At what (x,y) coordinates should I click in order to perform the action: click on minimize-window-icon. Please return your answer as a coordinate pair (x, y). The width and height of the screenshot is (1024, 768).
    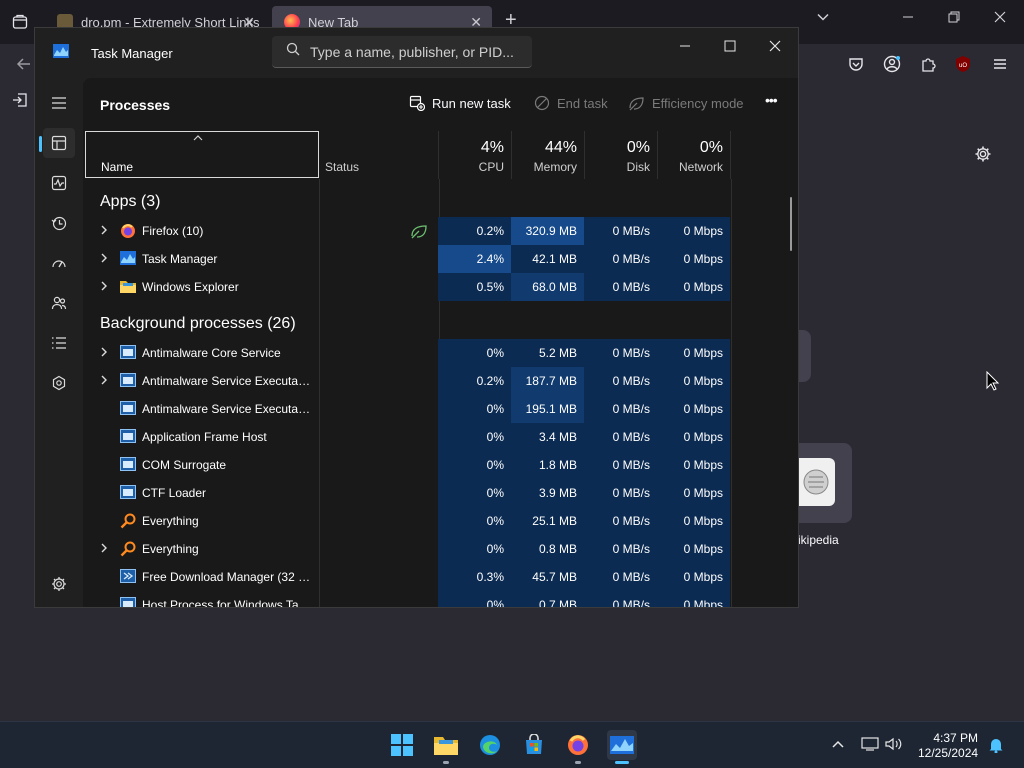
    Looking at the image, I should click on (908, 18).